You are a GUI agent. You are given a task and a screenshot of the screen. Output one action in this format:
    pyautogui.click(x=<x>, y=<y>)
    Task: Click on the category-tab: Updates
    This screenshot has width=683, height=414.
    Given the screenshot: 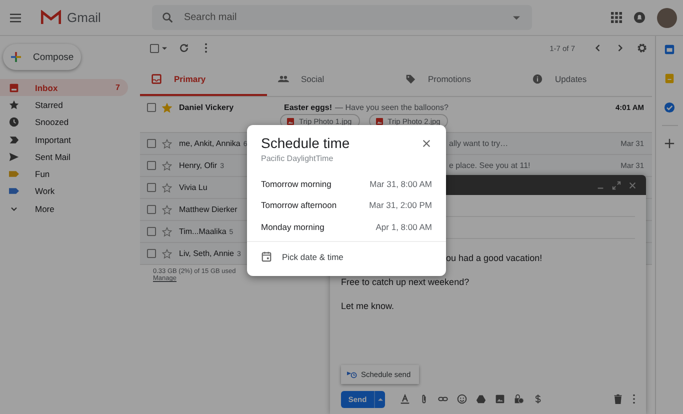 What is the action you would take?
    pyautogui.click(x=584, y=80)
    